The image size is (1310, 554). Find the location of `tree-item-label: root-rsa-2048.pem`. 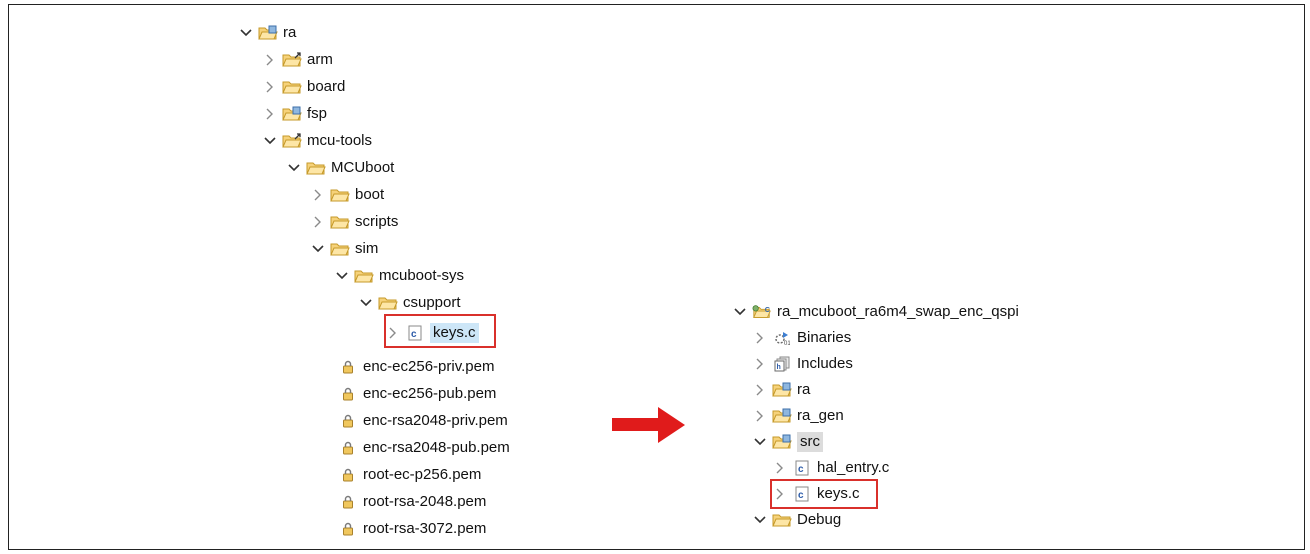

tree-item-label: root-rsa-2048.pem is located at coordinates (425, 501).